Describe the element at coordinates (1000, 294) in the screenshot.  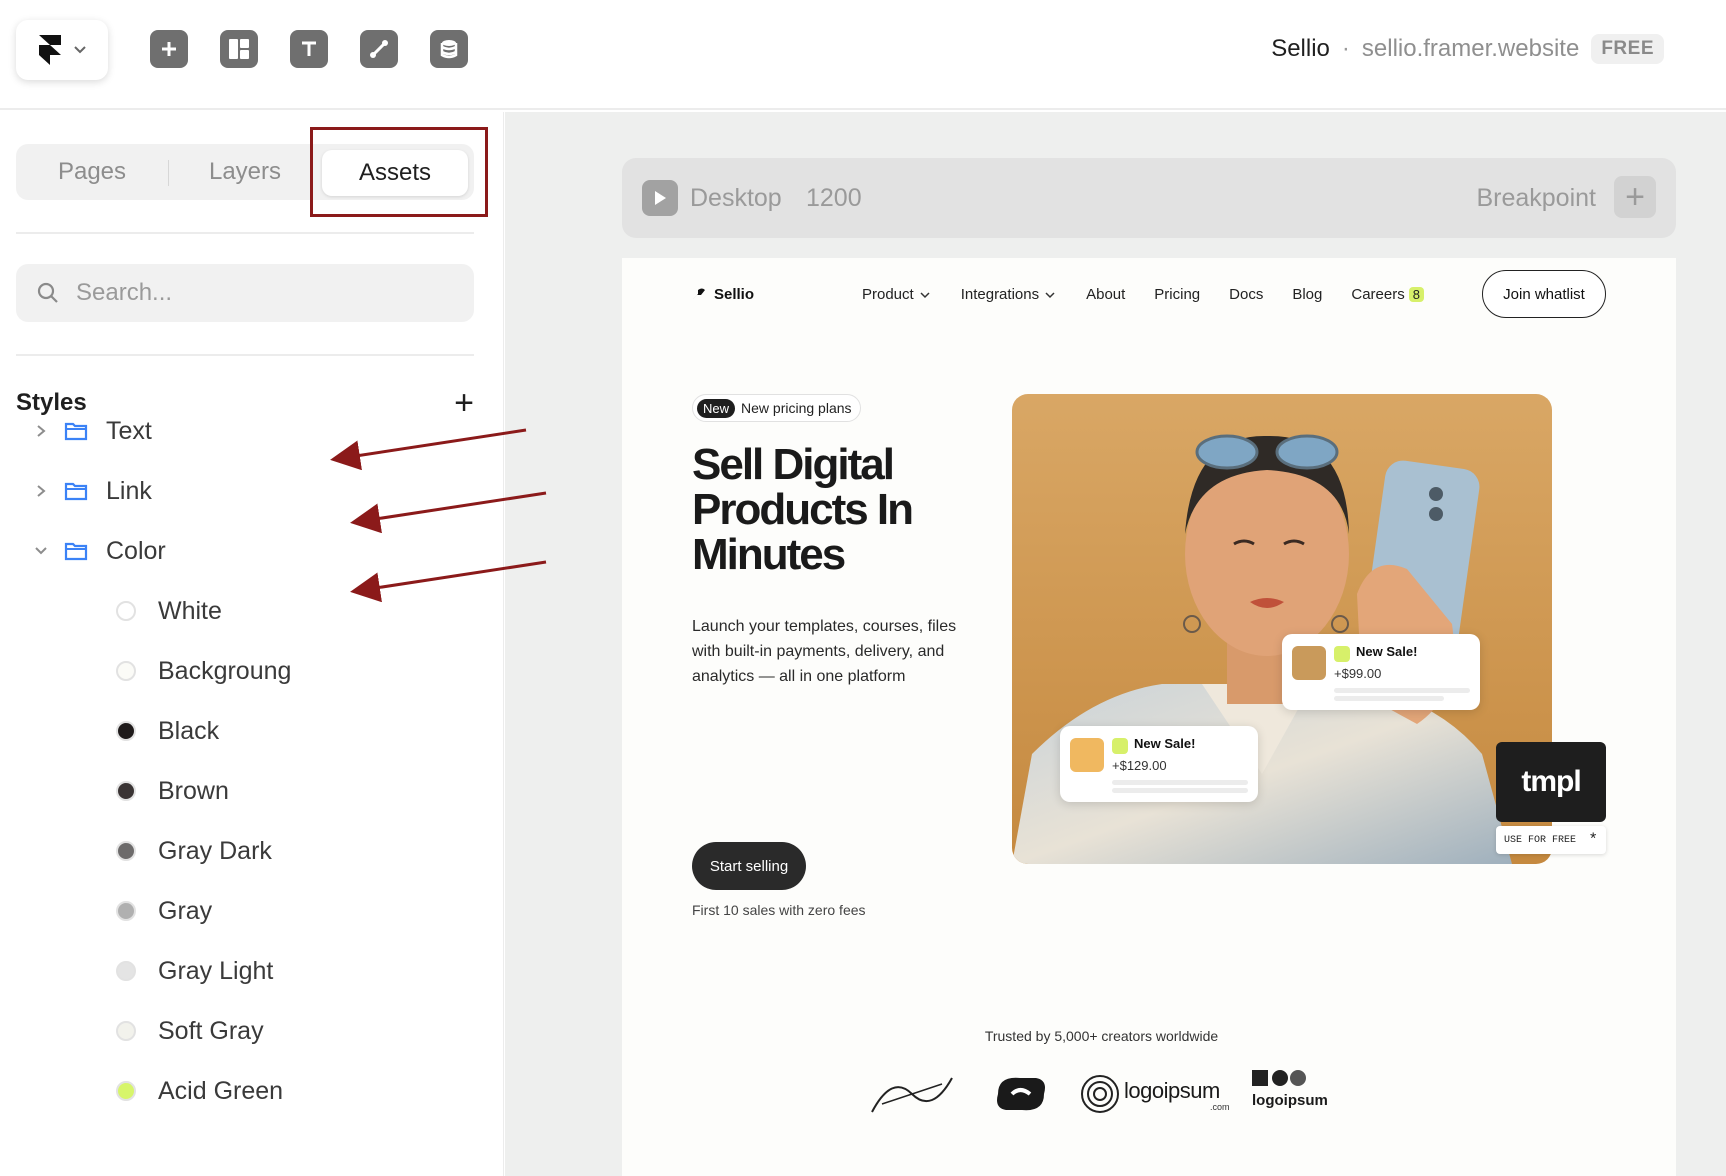
I see `nav-label: Integrations` at that location.